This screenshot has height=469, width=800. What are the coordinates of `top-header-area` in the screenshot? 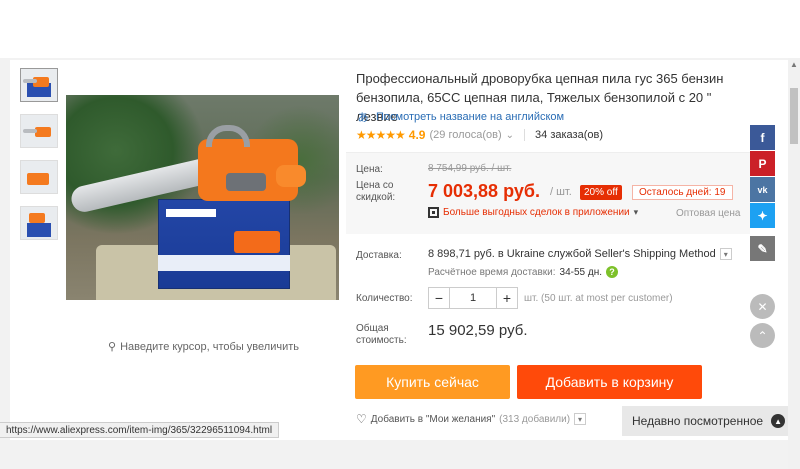 It's located at (400, 29).